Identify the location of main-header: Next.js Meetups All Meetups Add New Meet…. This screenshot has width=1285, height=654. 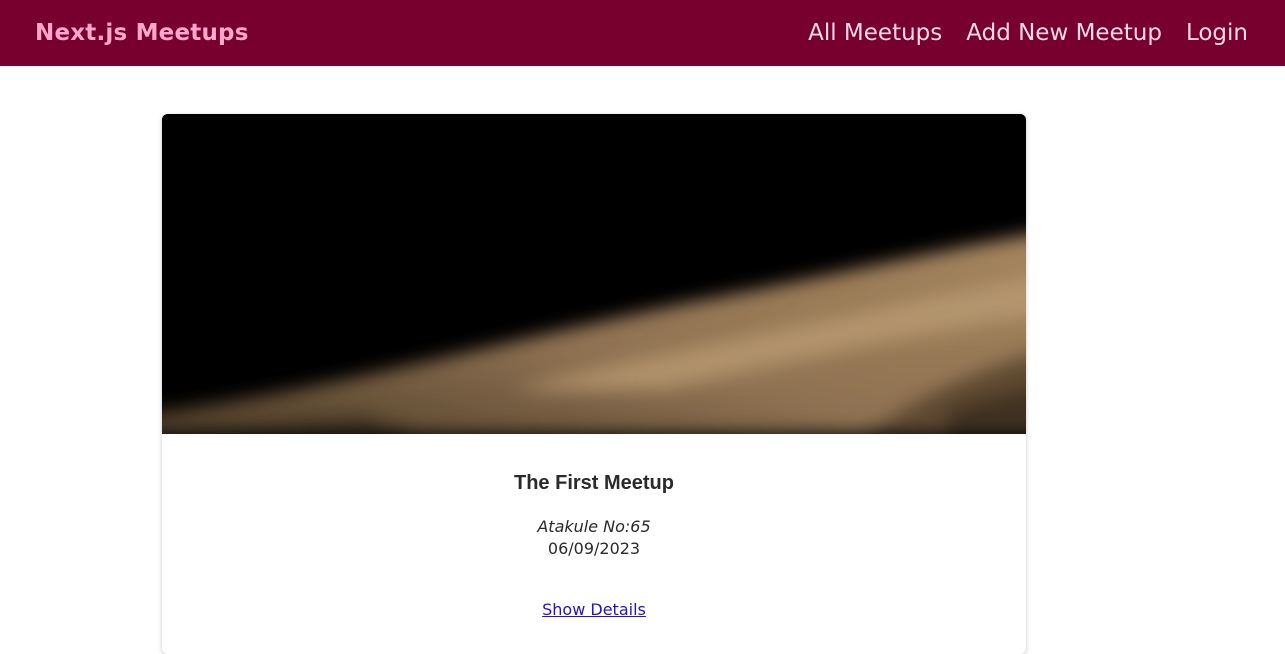
(642, 33).